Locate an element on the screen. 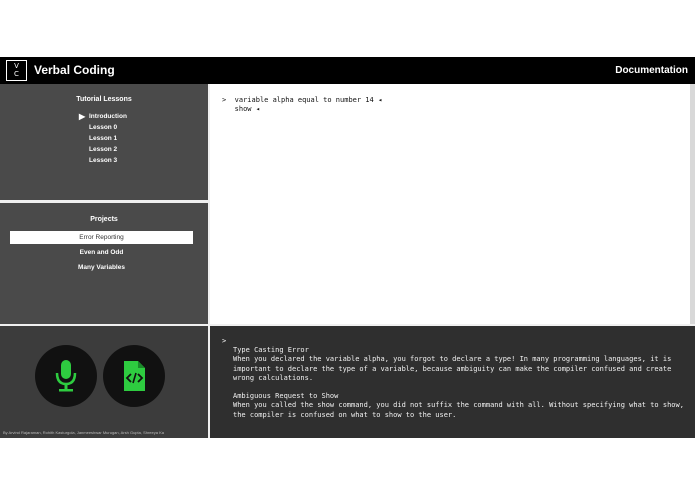 The width and height of the screenshot is (695, 494). logo-letter-top: V is located at coordinates (16, 66).